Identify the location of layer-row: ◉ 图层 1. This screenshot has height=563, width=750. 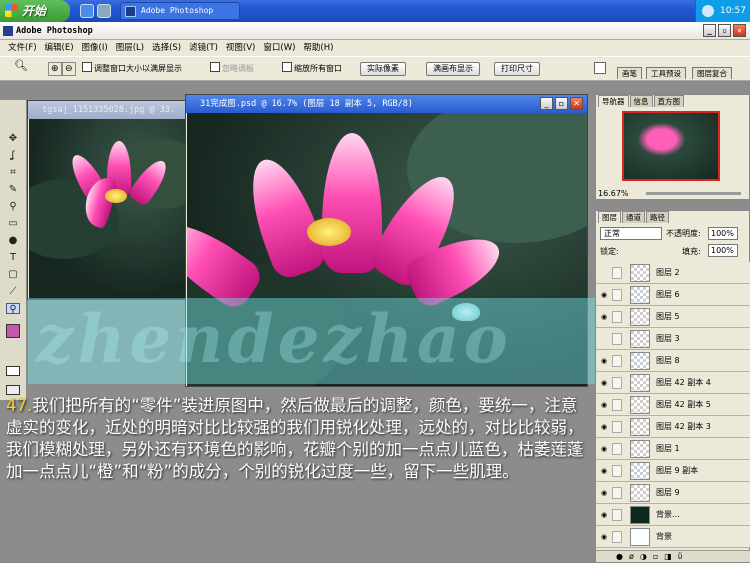
(673, 449).